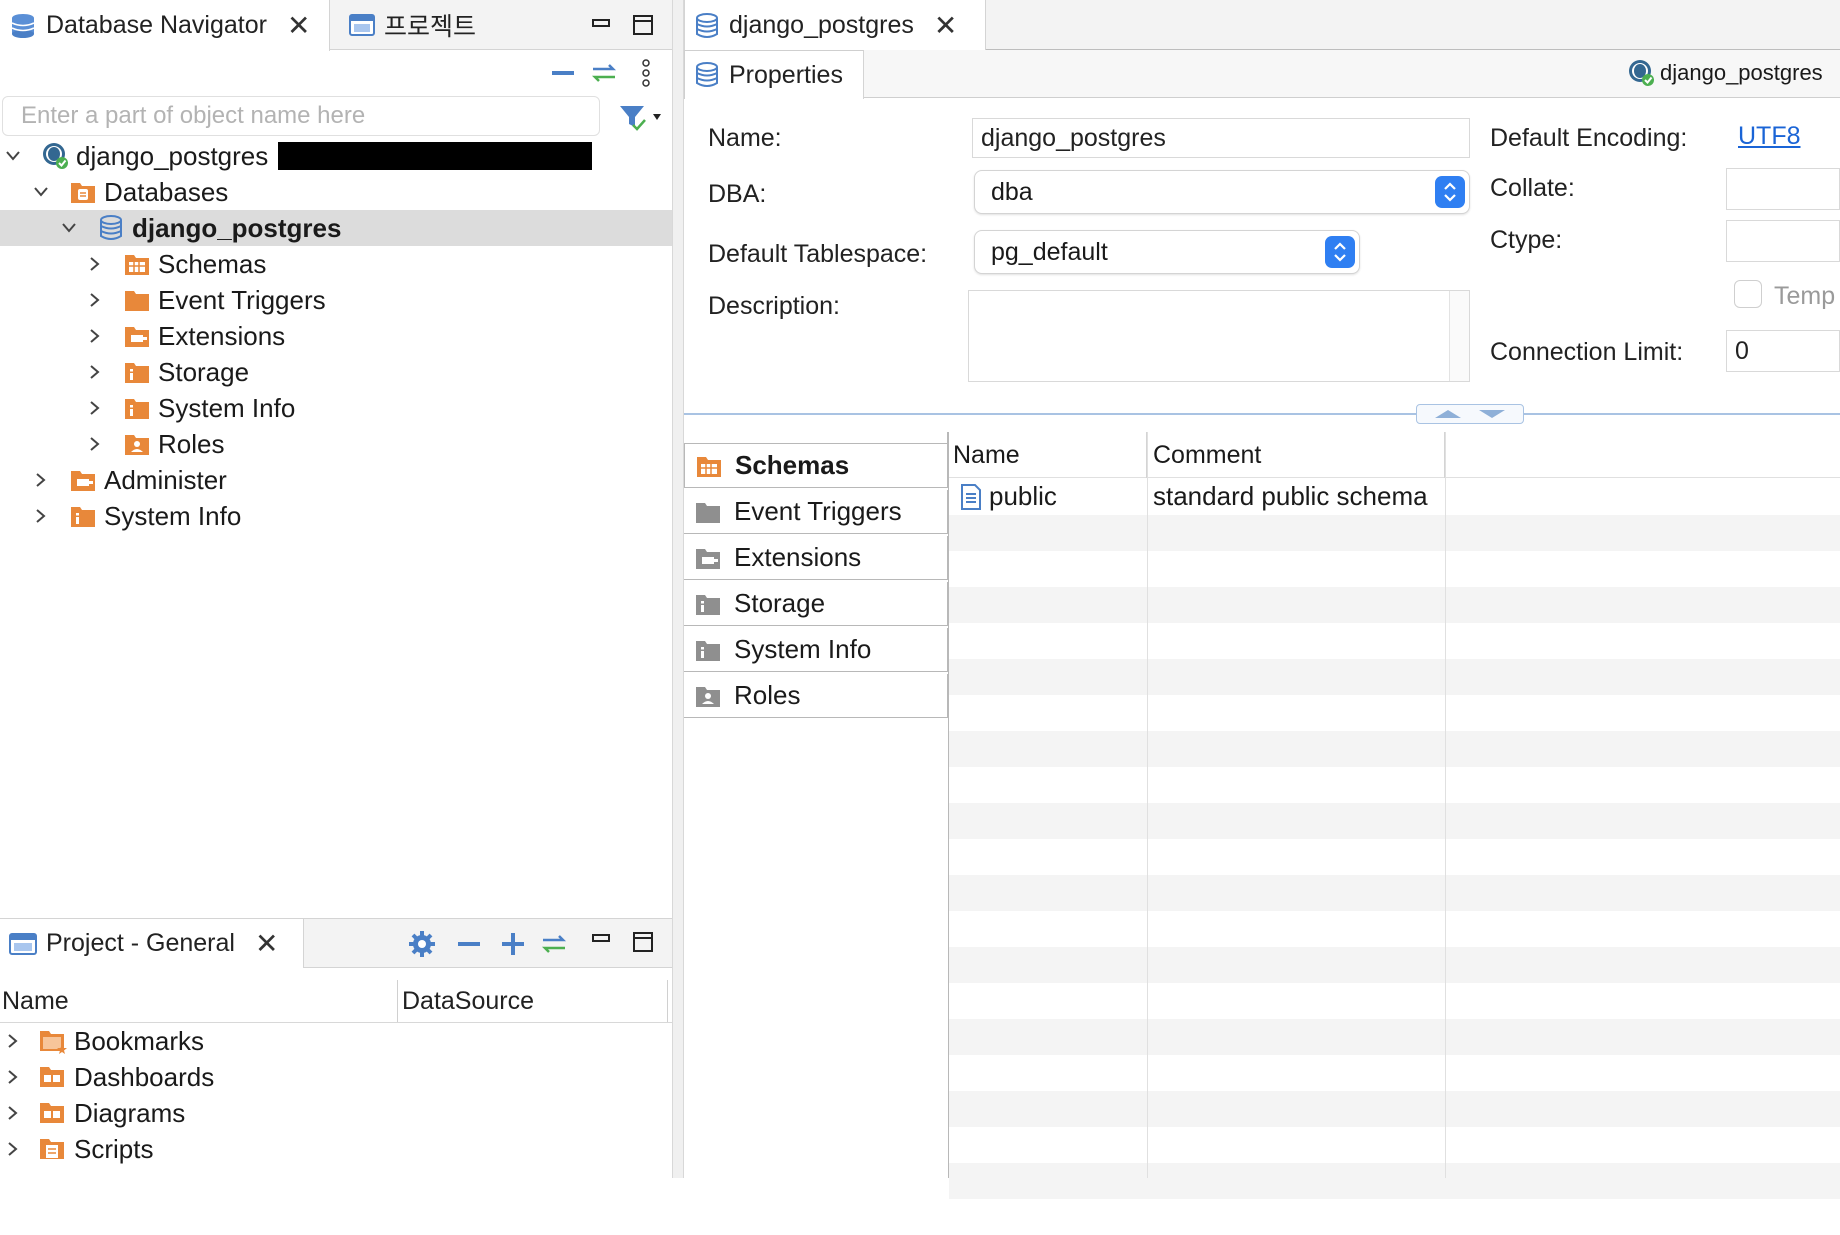 The width and height of the screenshot is (1840, 1235). I want to click on tree-item-schemas: Schemas, so click(336, 264).